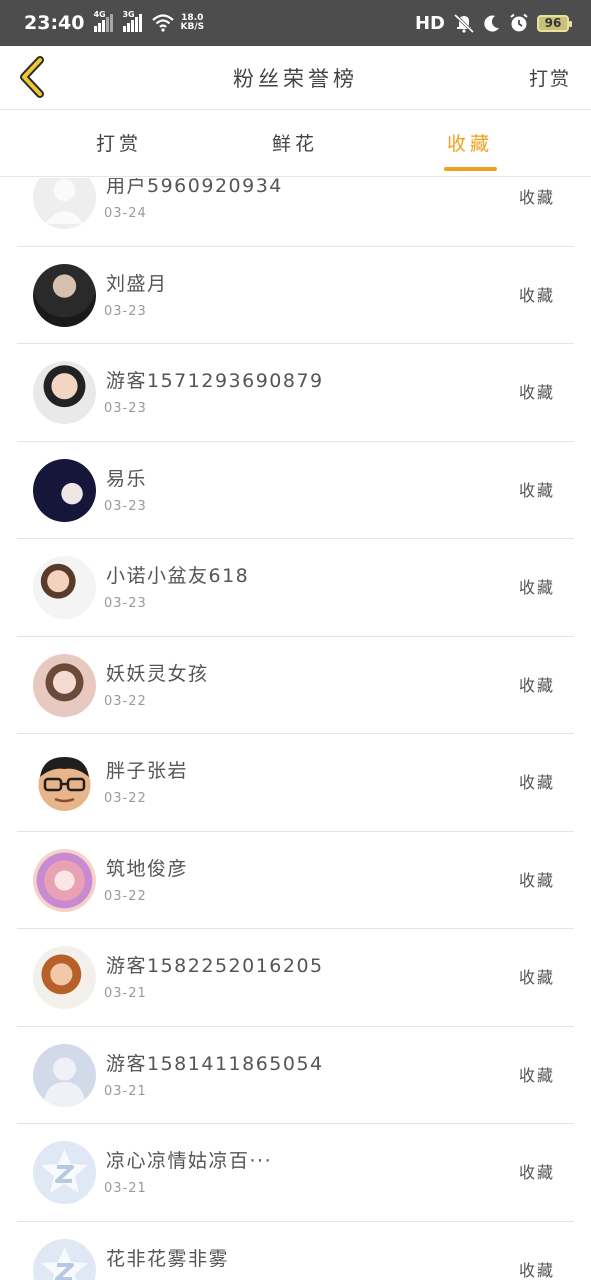  I want to click on nav-bar: 粉丝荣誉榜 打赏, so click(295, 78).